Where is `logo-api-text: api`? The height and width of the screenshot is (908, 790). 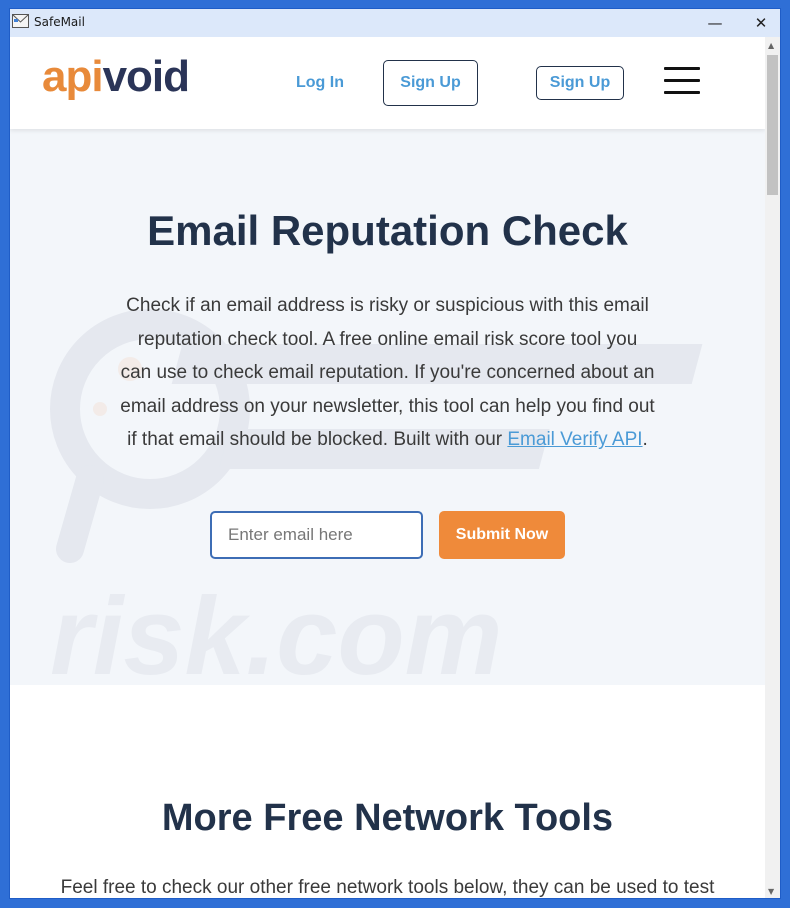 logo-api-text: api is located at coordinates (73, 76).